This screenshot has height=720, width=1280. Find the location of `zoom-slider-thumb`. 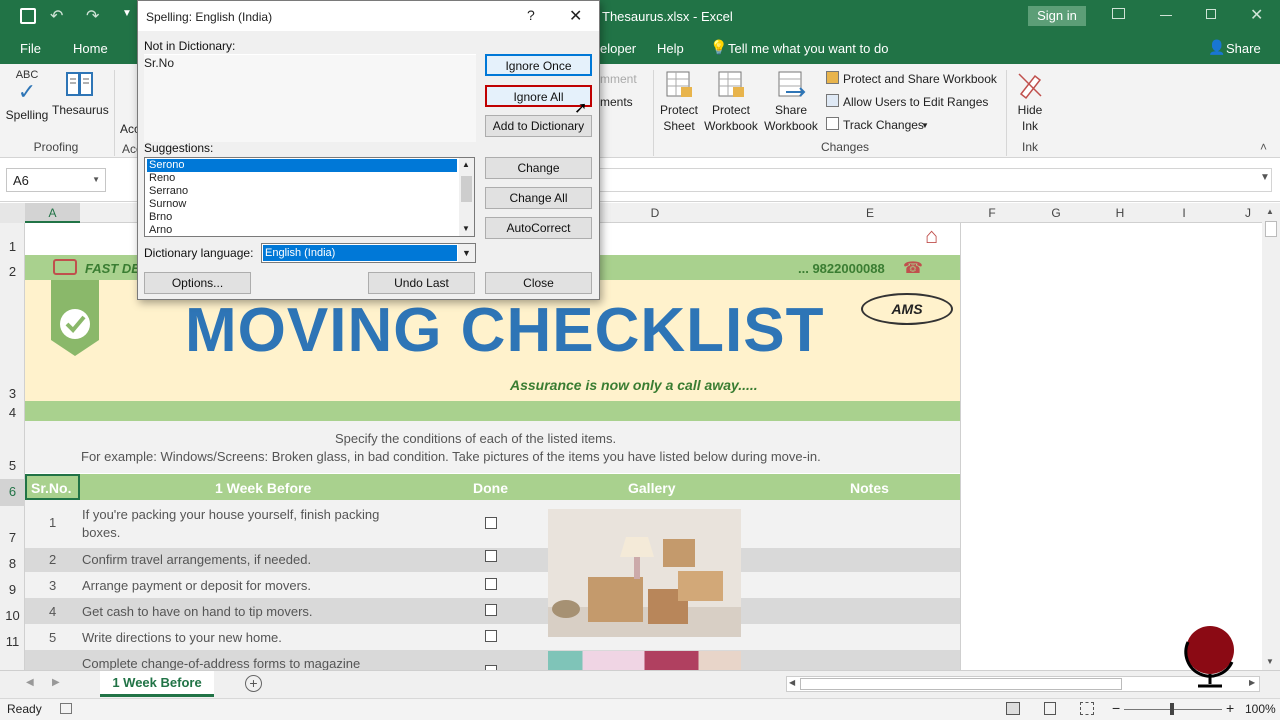

zoom-slider-thumb is located at coordinates (1172, 709).